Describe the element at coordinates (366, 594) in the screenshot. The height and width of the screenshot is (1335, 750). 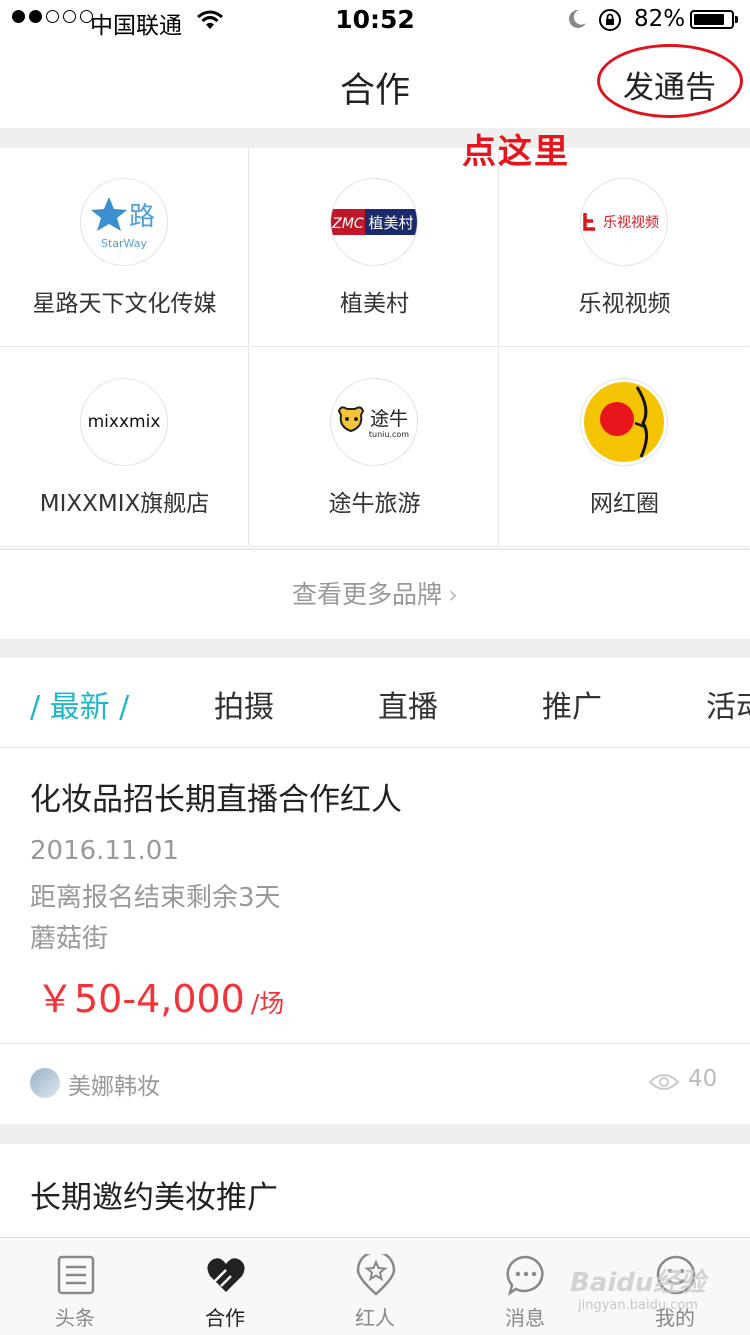
I see `more-brands-label: 查看更多品牌` at that location.